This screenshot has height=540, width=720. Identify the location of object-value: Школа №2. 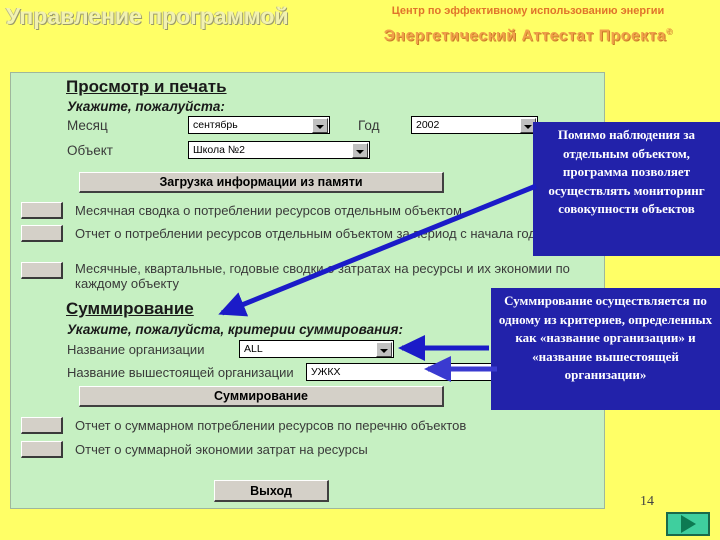
(219, 150).